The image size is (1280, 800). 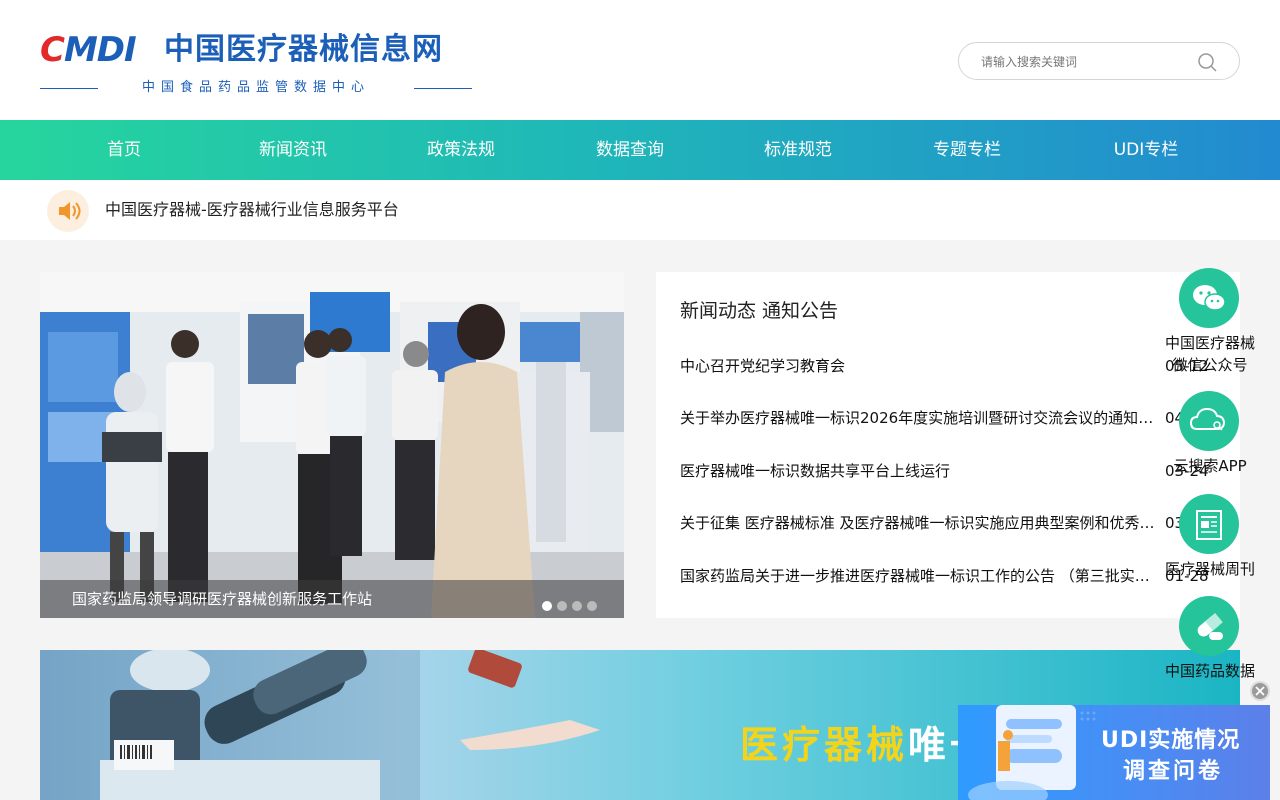 I want to click on logo-letters: CMDI, so click(x=88, y=50).